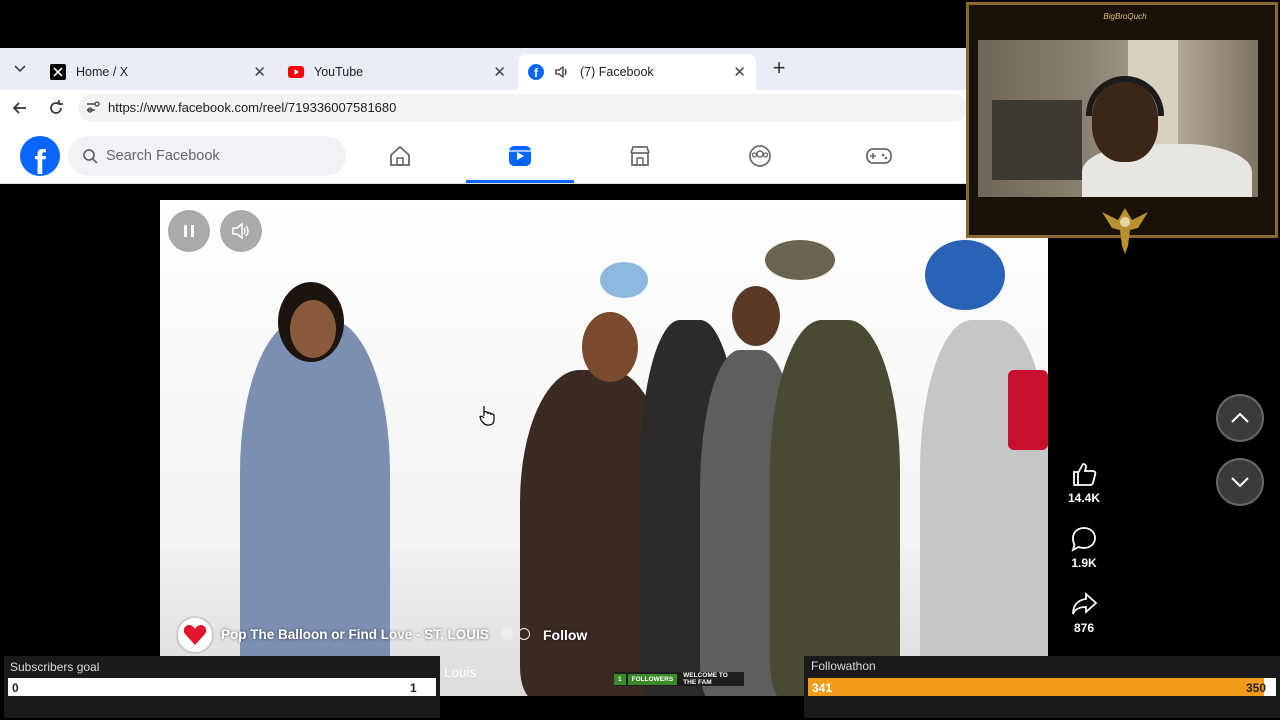  I want to click on followathon-widget: Followathon 341 350, so click(1042, 687).